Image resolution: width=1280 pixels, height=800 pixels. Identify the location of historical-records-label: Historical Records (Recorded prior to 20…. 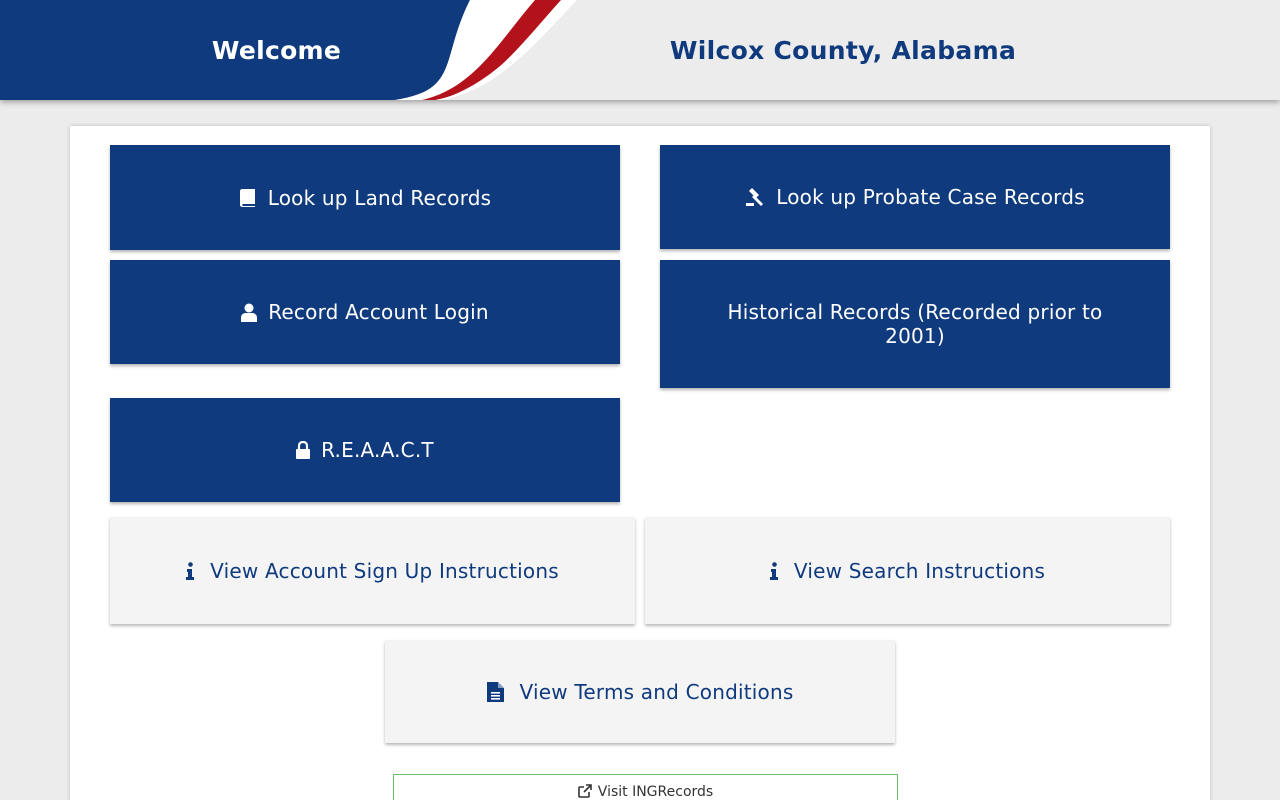
(915, 324).